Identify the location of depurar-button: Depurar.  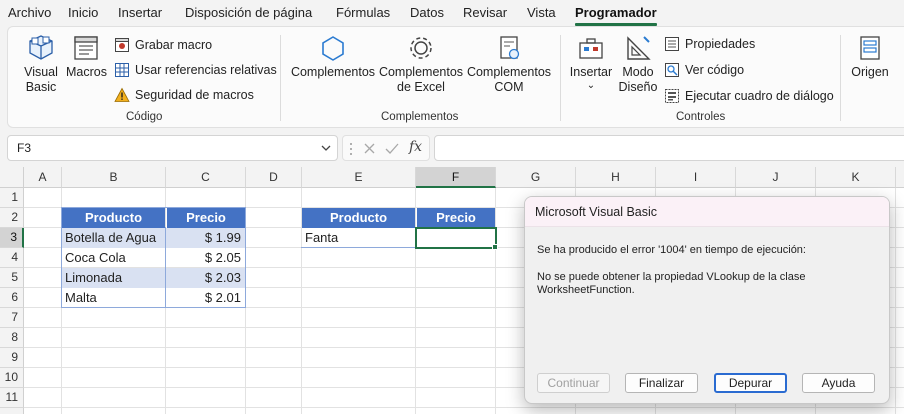
(750, 383).